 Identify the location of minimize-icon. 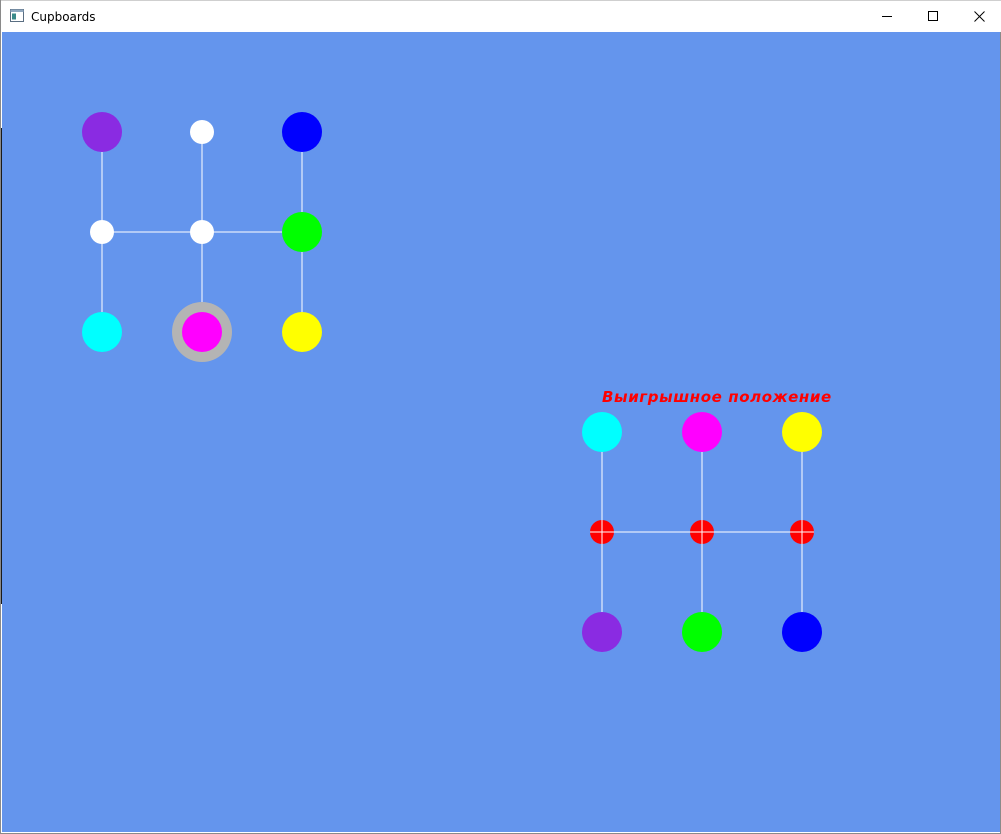
(886, 16).